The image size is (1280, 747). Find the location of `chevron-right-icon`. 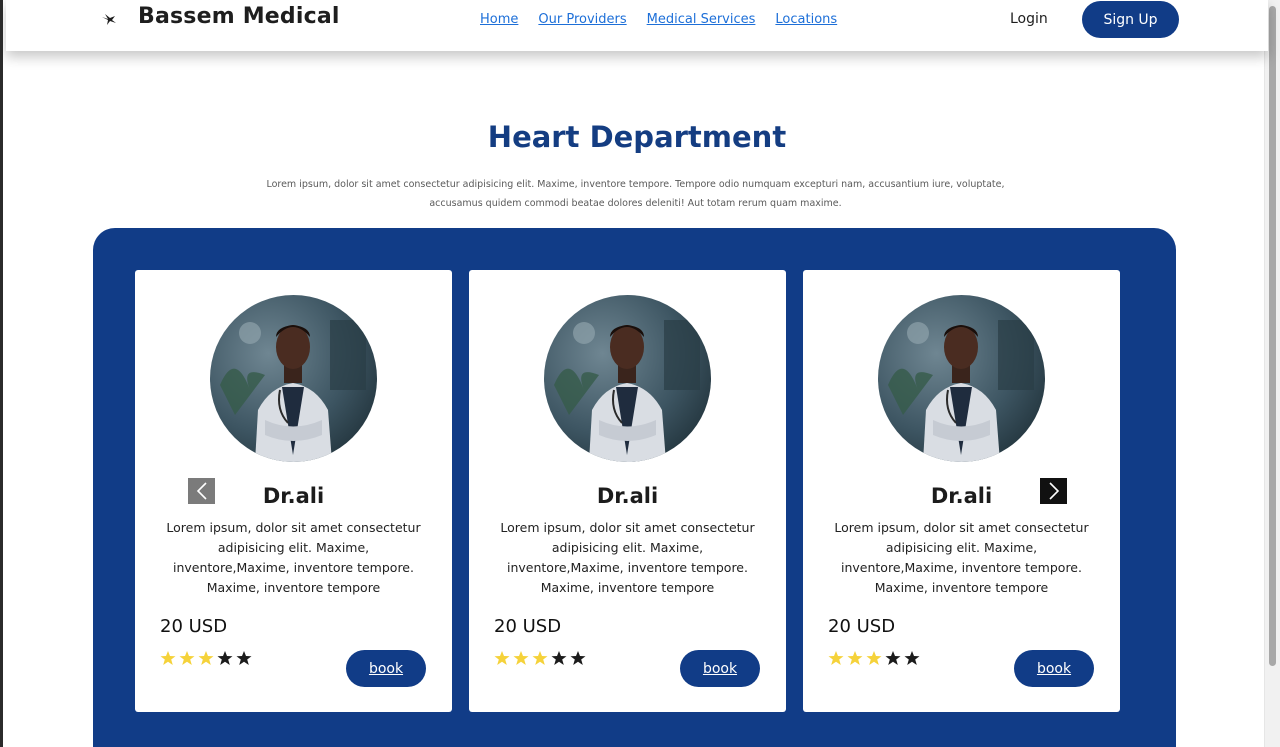

chevron-right-icon is located at coordinates (1053, 491).